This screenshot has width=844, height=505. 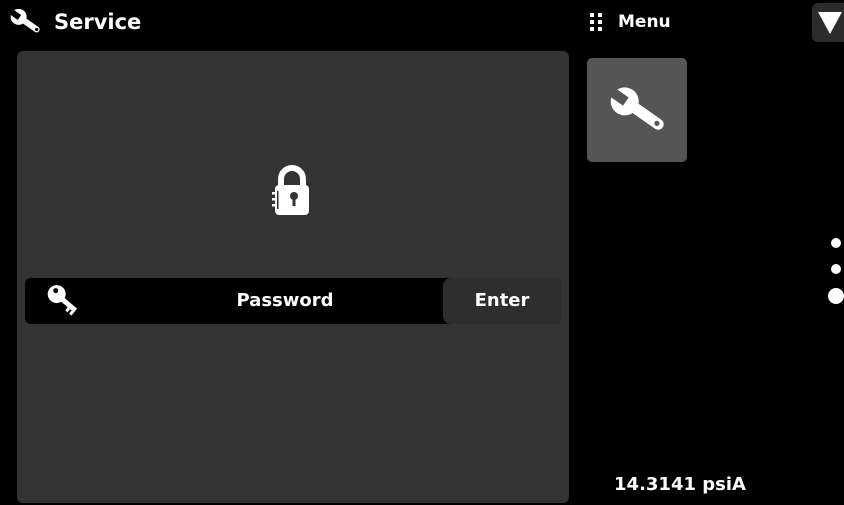 I want to click on page-indicator, so click(x=836, y=272).